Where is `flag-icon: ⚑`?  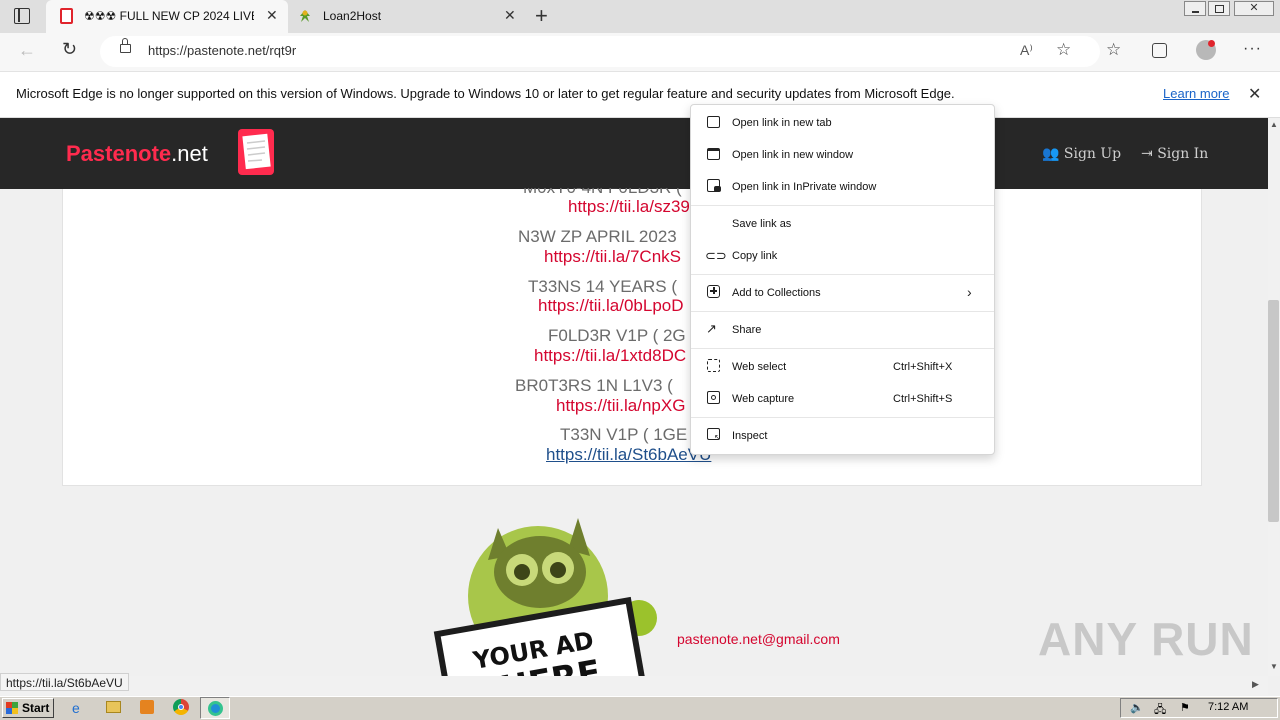
flag-icon: ⚑ is located at coordinates (1185, 707).